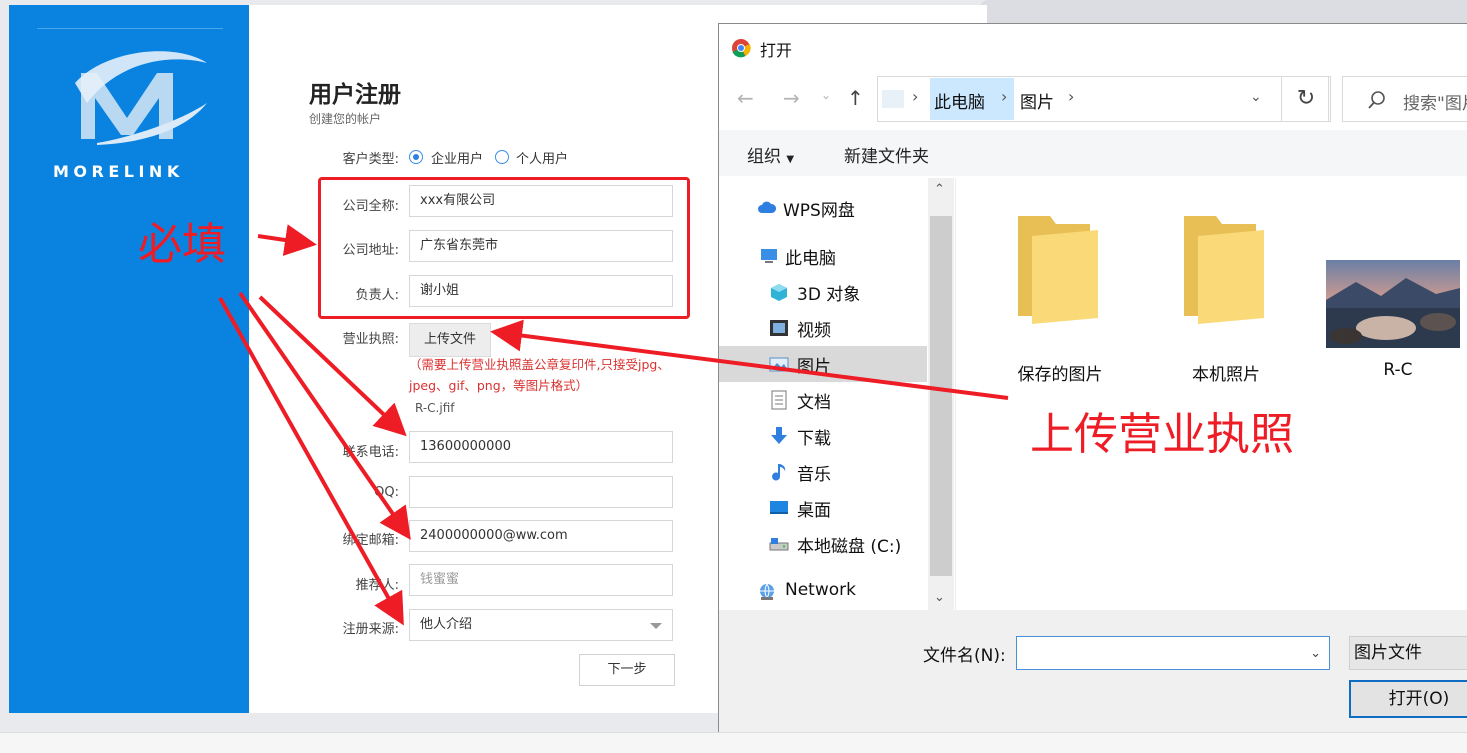  Describe the element at coordinates (733, 742) in the screenshot. I see `page-bottom-bar` at that location.